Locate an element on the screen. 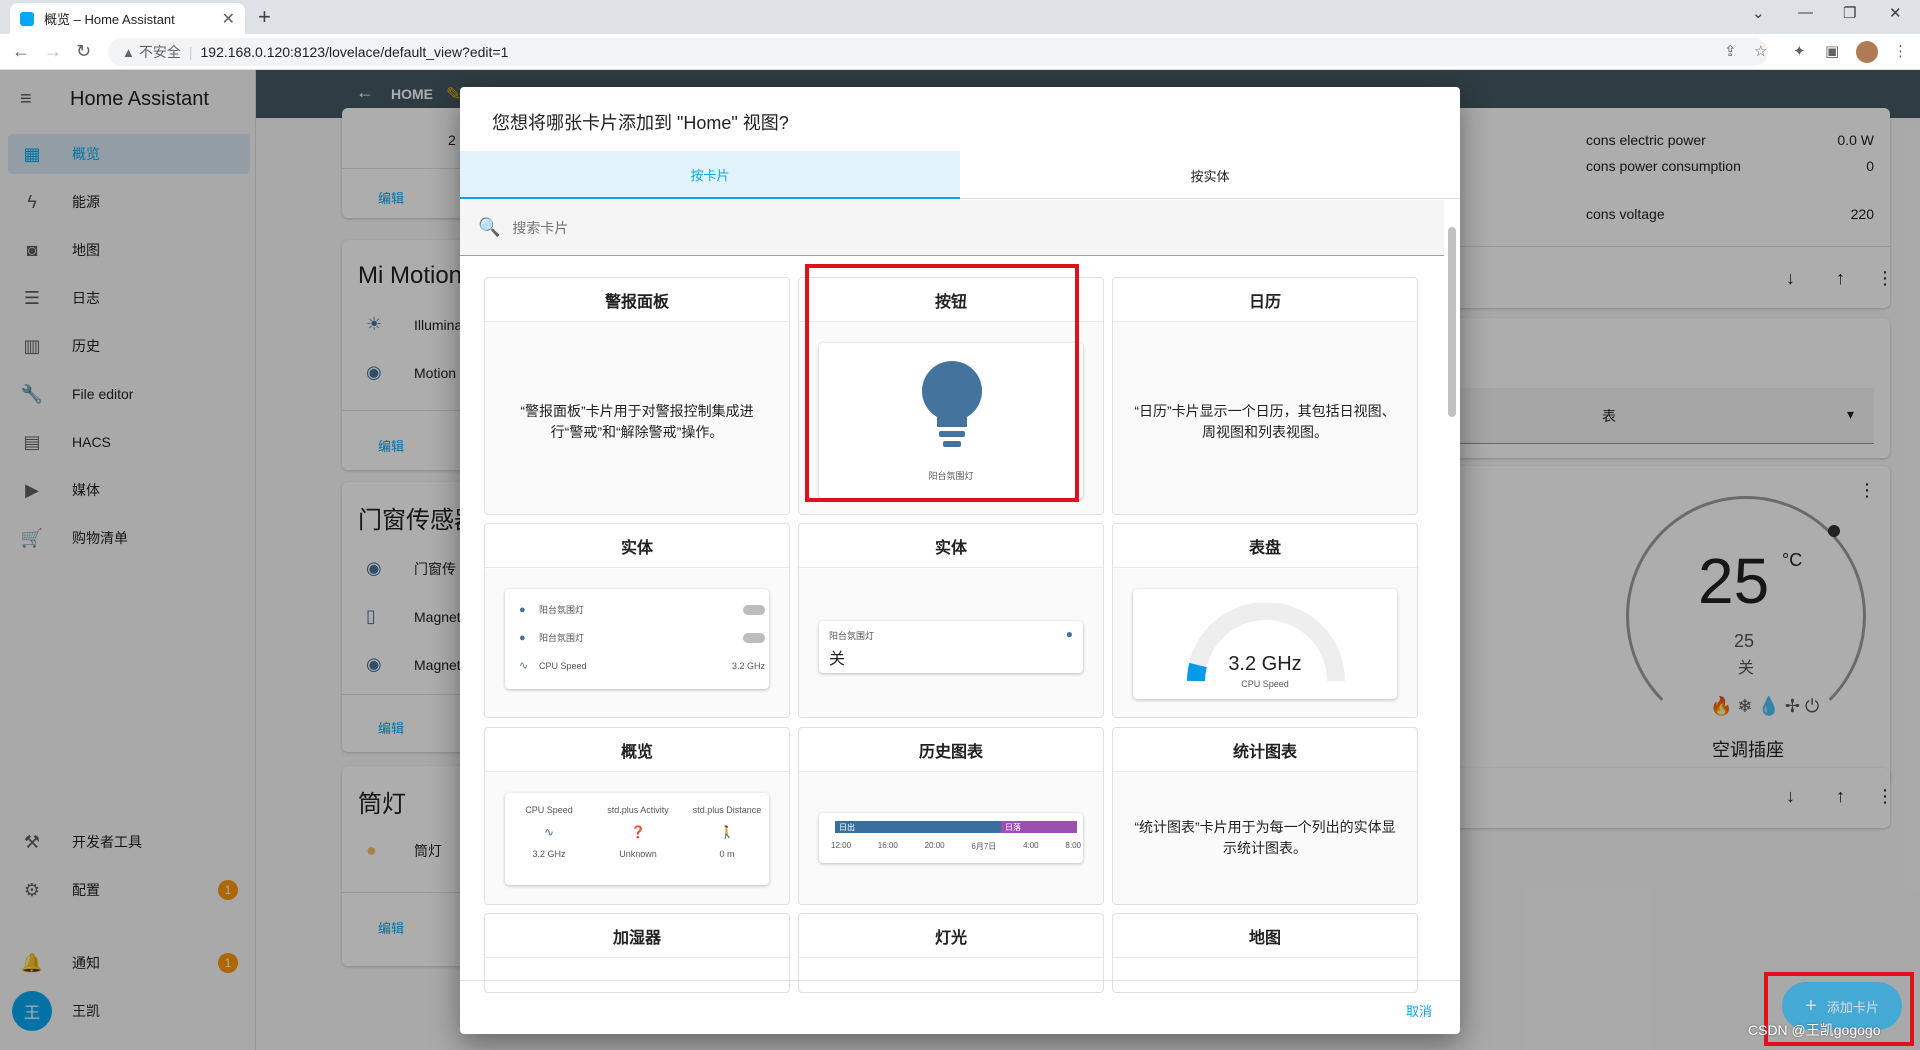  card-option-body: ● 阳台氛围灯 ● 阳台氛围灯 ∿ CPU Speed 3.2 GHz is located at coordinates (637, 643).